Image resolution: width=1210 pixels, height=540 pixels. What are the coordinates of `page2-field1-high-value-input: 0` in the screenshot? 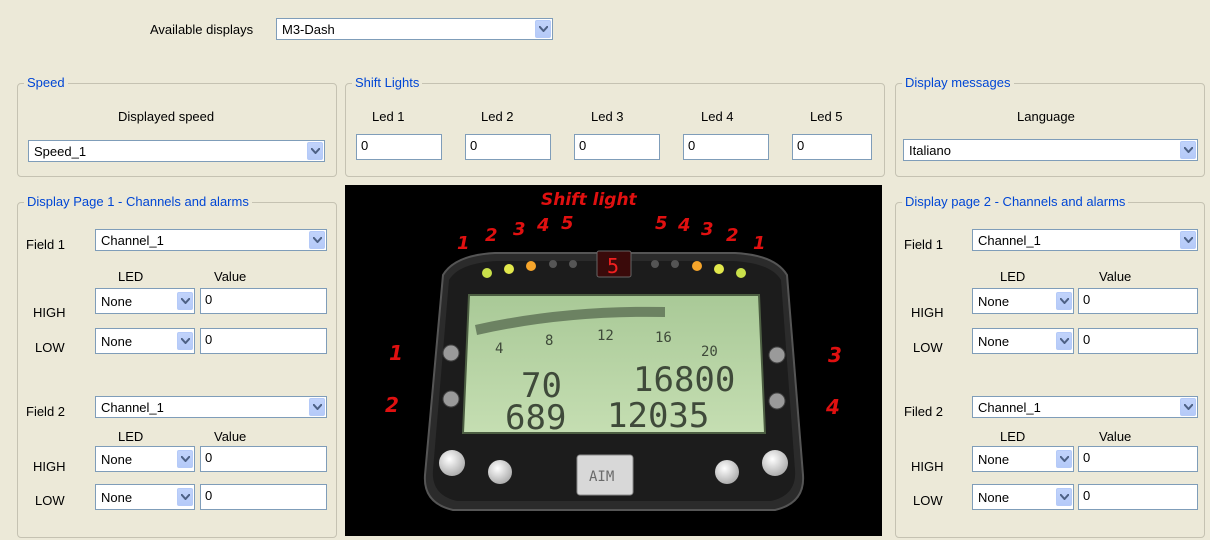 It's located at (1138, 301).